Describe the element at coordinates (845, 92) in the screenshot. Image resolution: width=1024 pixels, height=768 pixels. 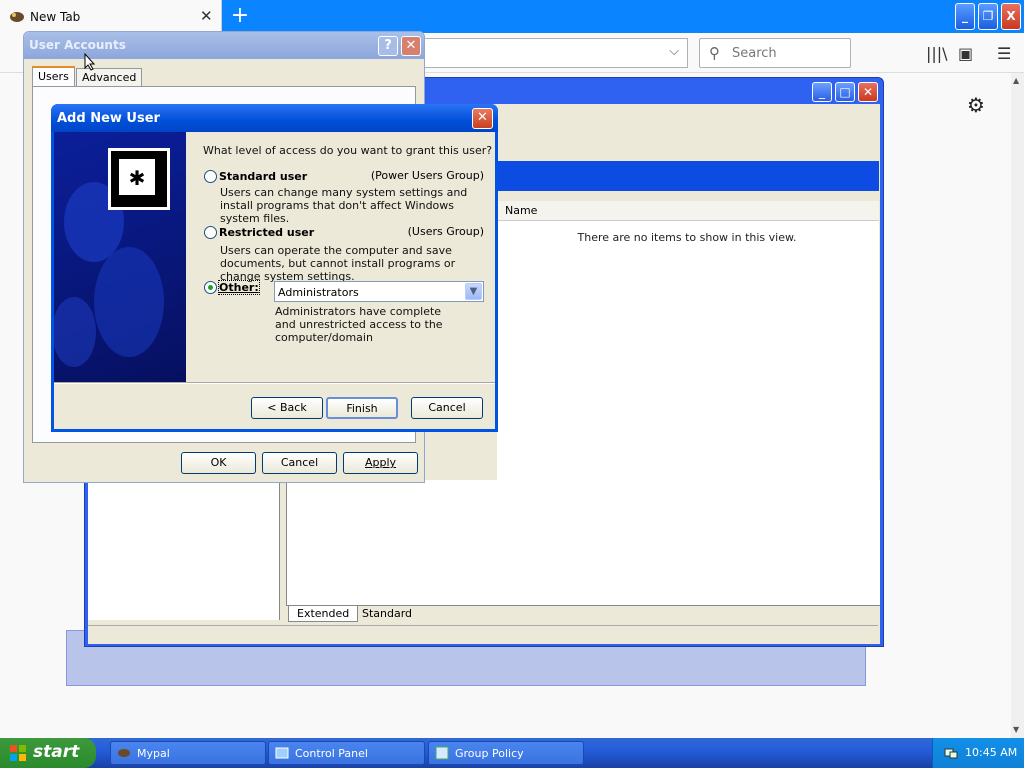
I see `mmc-maximize-button: □` at that location.